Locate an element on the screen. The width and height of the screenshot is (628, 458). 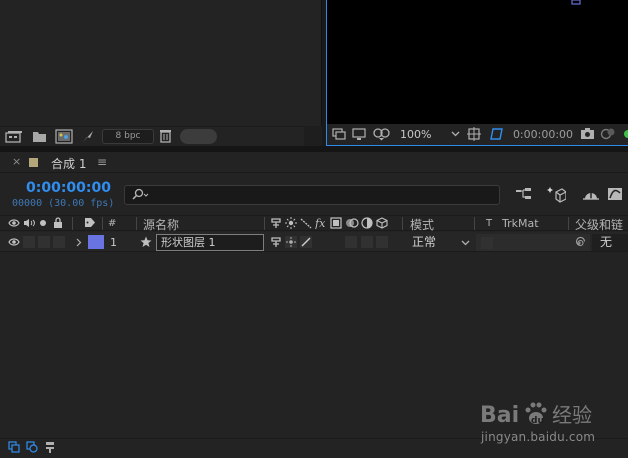
new-folder-icon is located at coordinates (39, 136).